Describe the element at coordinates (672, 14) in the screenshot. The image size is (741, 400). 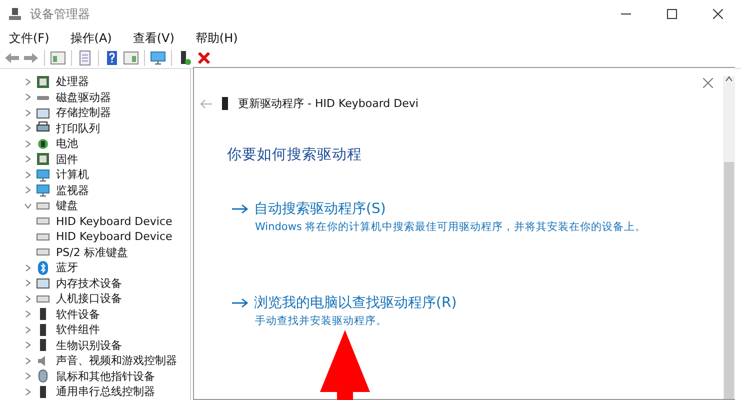
I see `maximize-icon` at that location.